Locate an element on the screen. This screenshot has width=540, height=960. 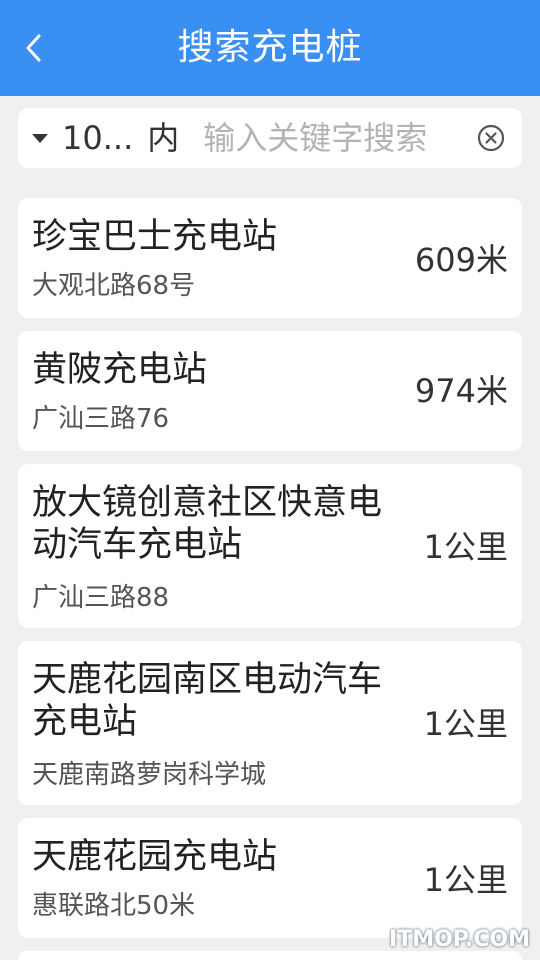
station-distance: 974米 is located at coordinates (461, 391).